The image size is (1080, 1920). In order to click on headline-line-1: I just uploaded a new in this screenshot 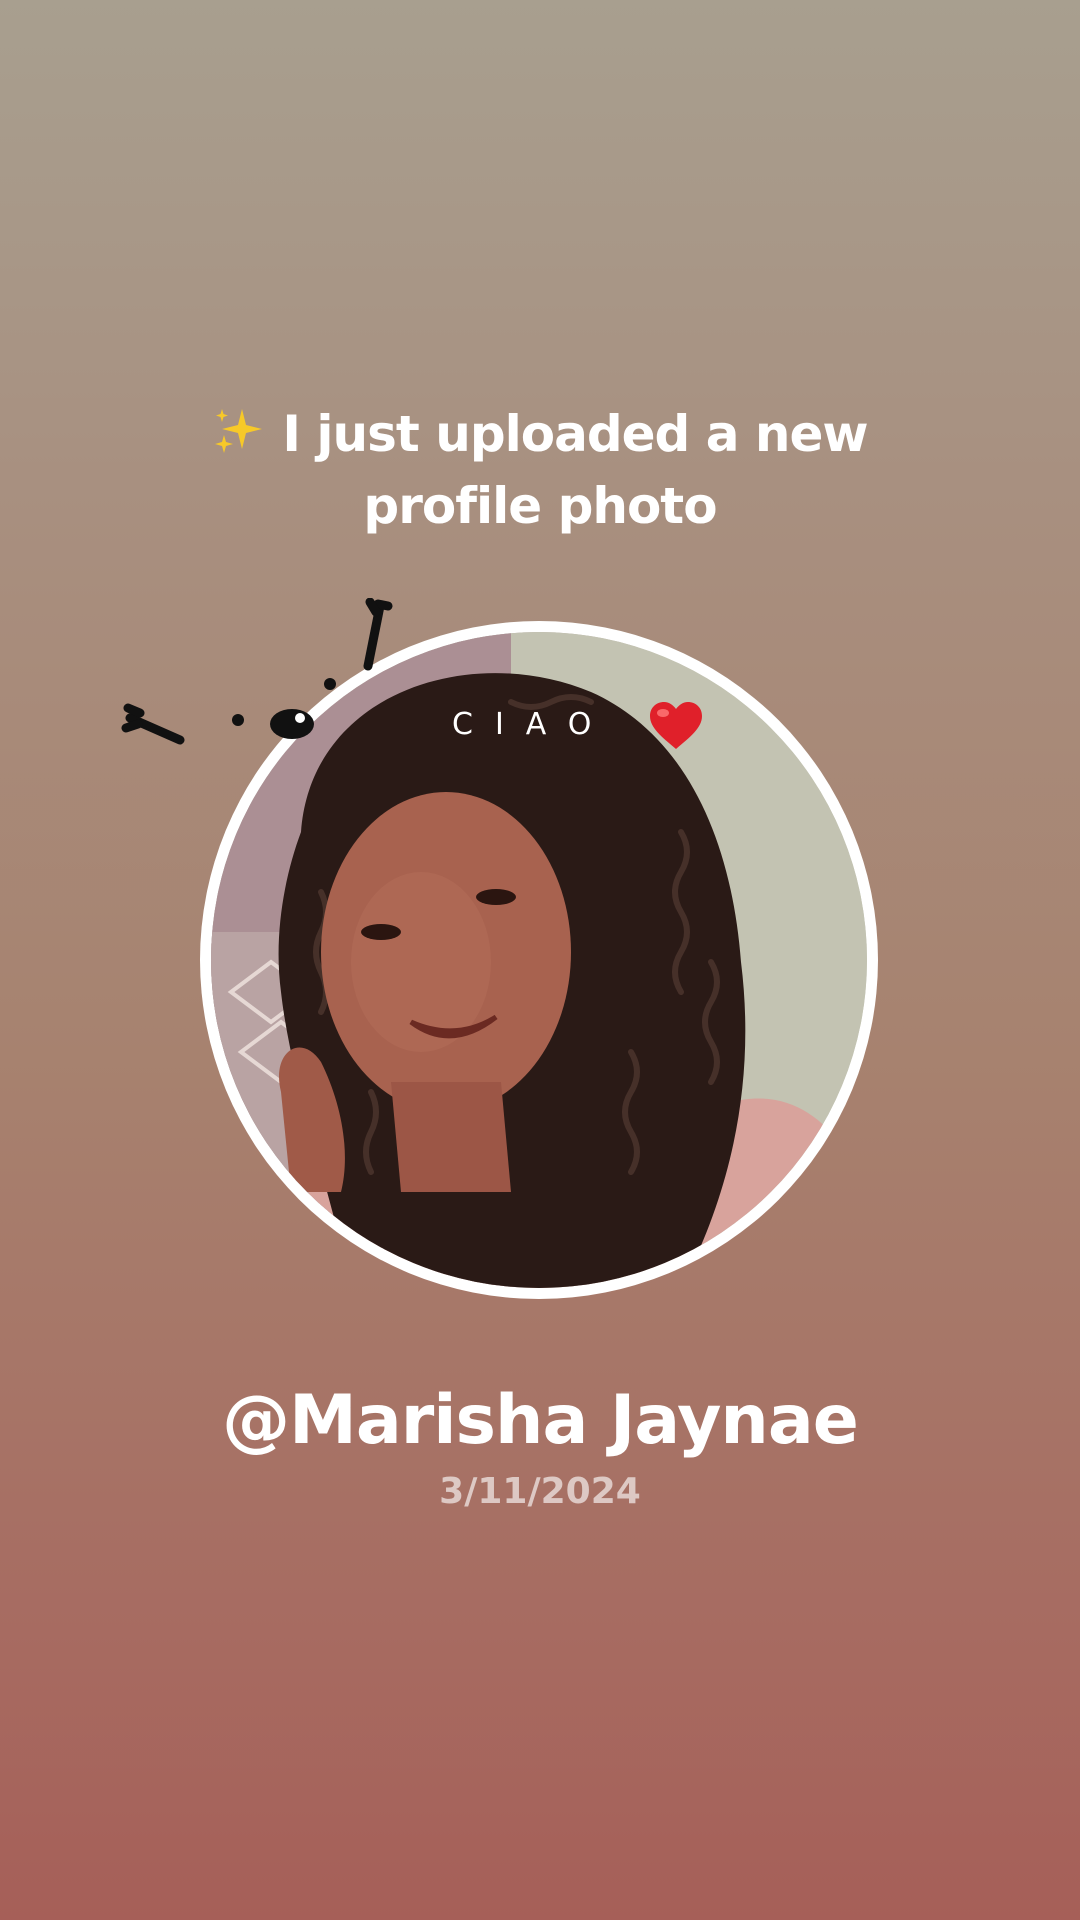, I will do `click(540, 434)`.